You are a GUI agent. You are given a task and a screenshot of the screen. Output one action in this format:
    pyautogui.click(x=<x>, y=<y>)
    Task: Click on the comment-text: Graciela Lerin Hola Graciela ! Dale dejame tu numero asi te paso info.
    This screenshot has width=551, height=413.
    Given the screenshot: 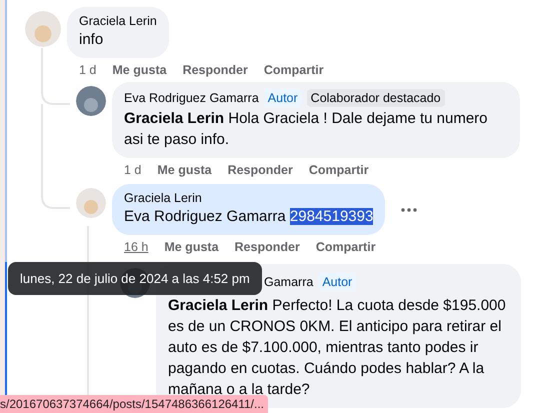 What is the action you would take?
    pyautogui.click(x=306, y=129)
    